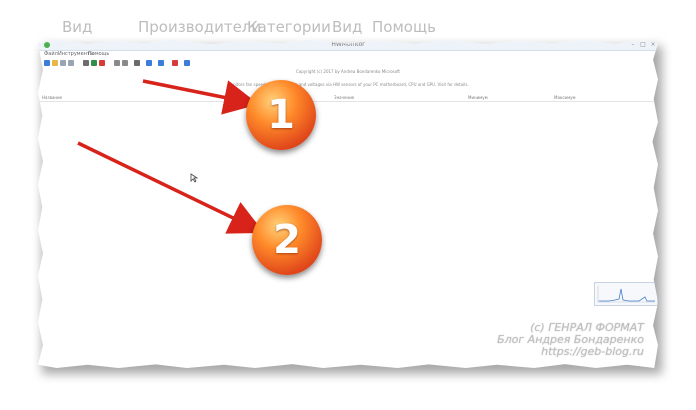  Describe the element at coordinates (281, 115) in the screenshot. I see `annotation-badge-1: 1` at that location.